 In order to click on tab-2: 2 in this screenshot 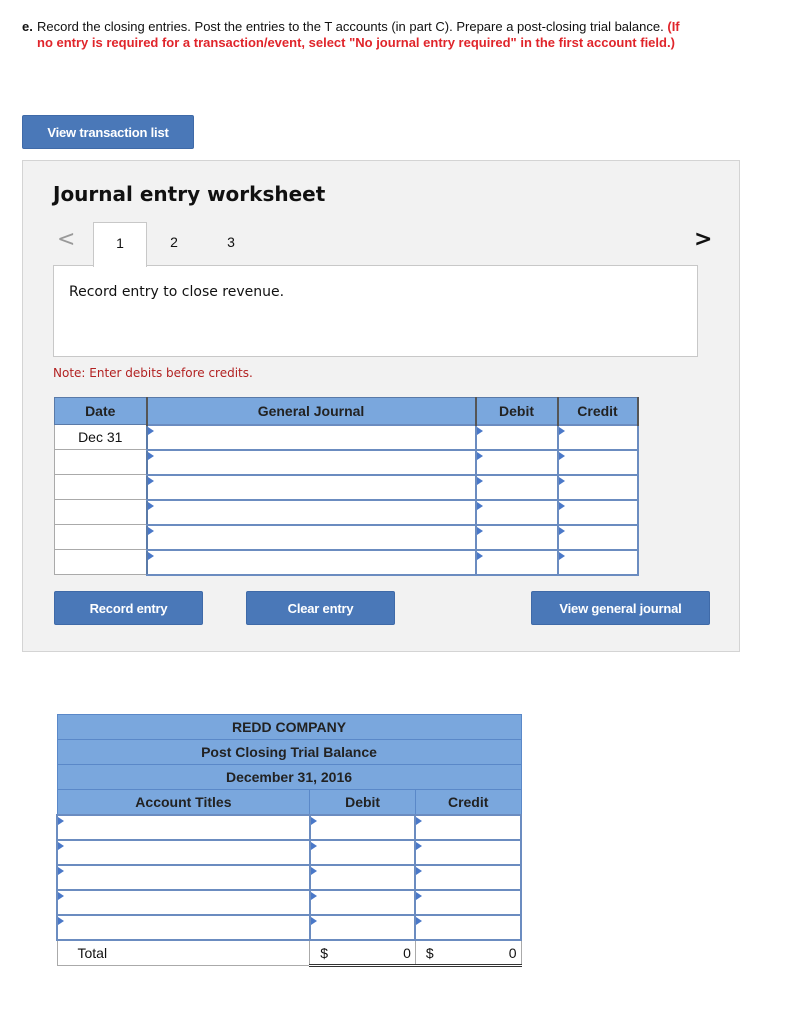, I will do `click(174, 244)`.